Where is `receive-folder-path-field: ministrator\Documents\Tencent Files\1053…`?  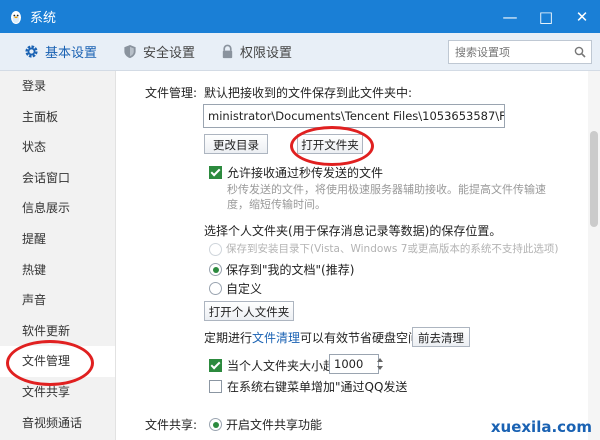
receive-folder-path-field: ministrator\Documents\Tencent Files\1053… is located at coordinates (354, 116).